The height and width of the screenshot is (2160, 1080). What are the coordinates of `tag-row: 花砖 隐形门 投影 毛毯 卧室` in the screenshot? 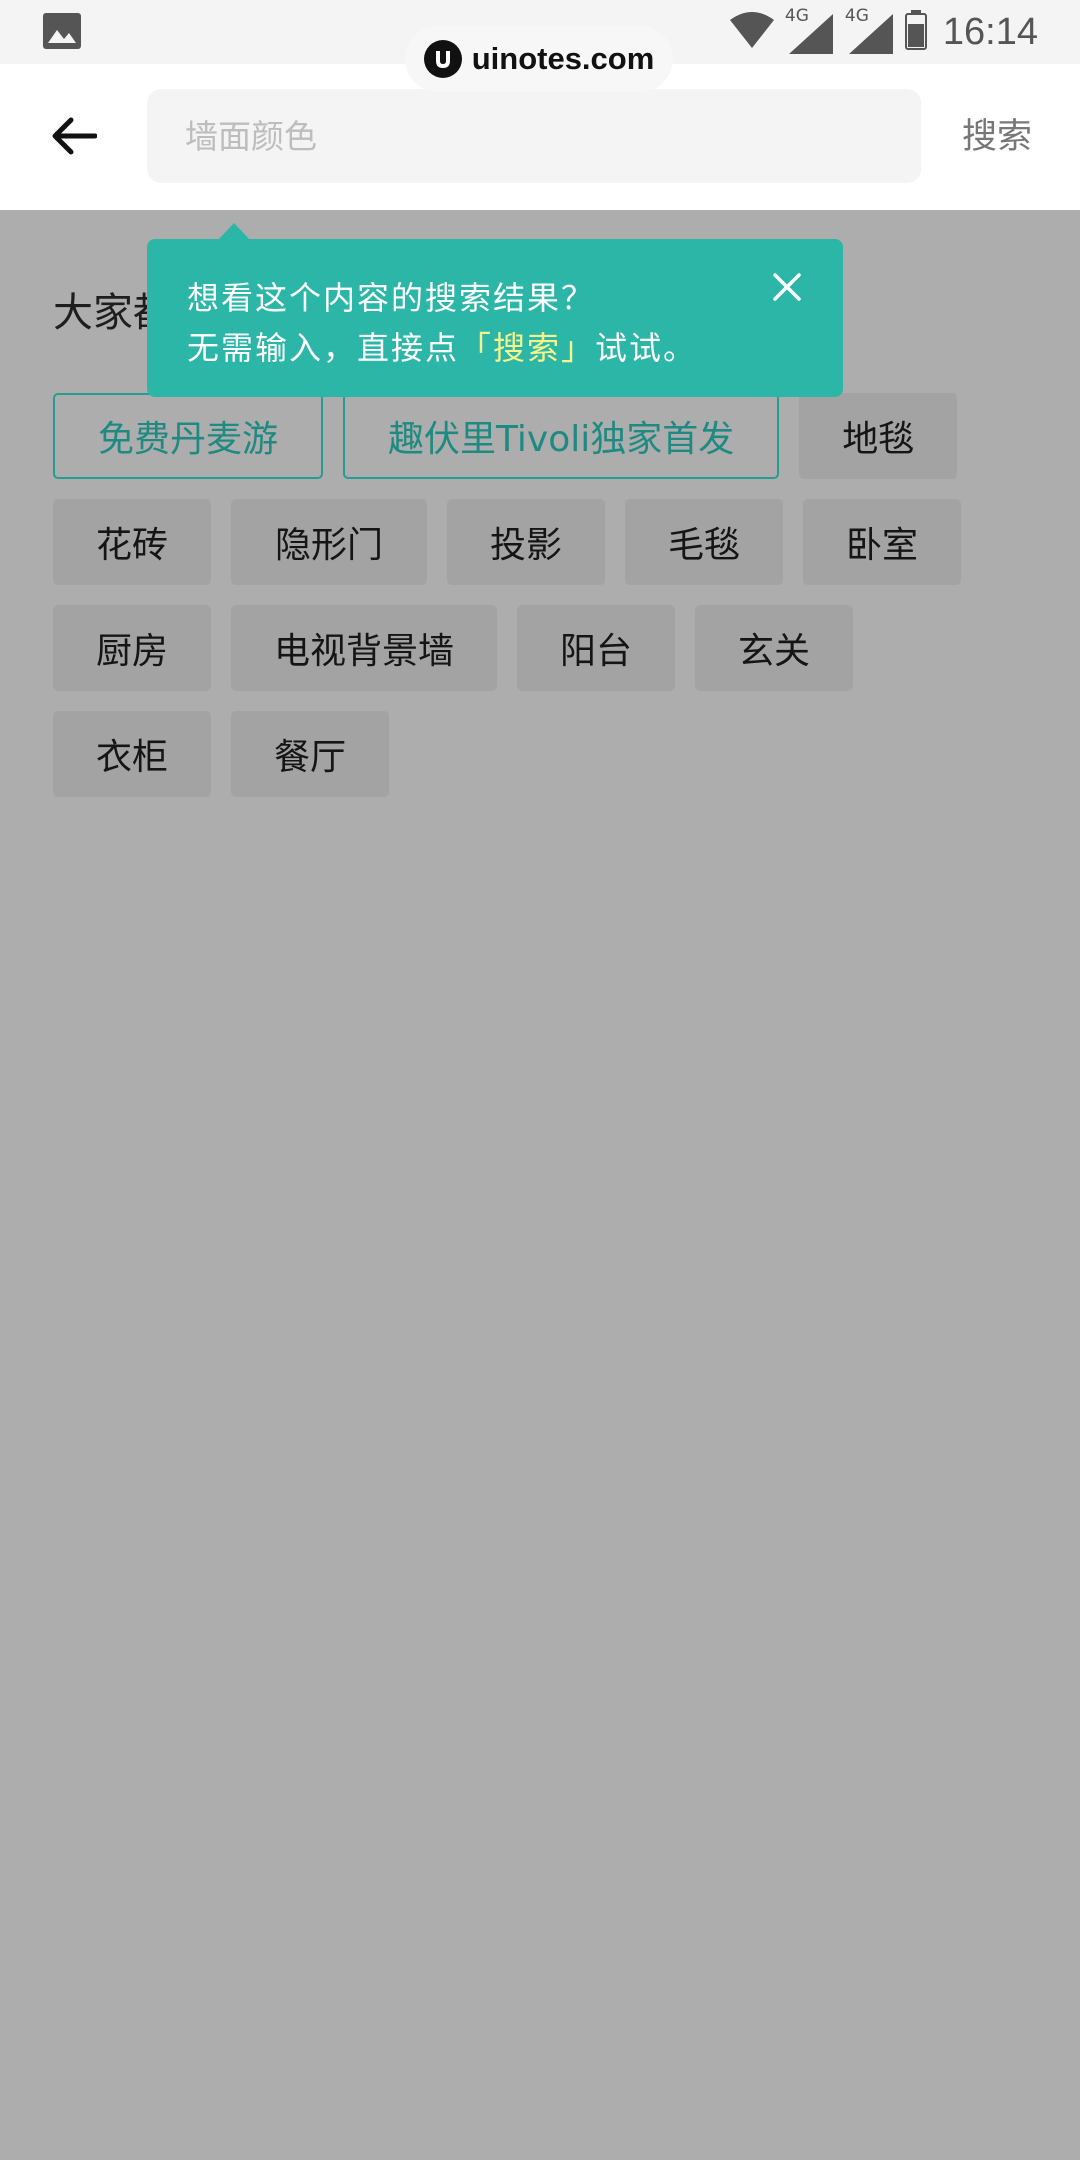 It's located at (553, 542).